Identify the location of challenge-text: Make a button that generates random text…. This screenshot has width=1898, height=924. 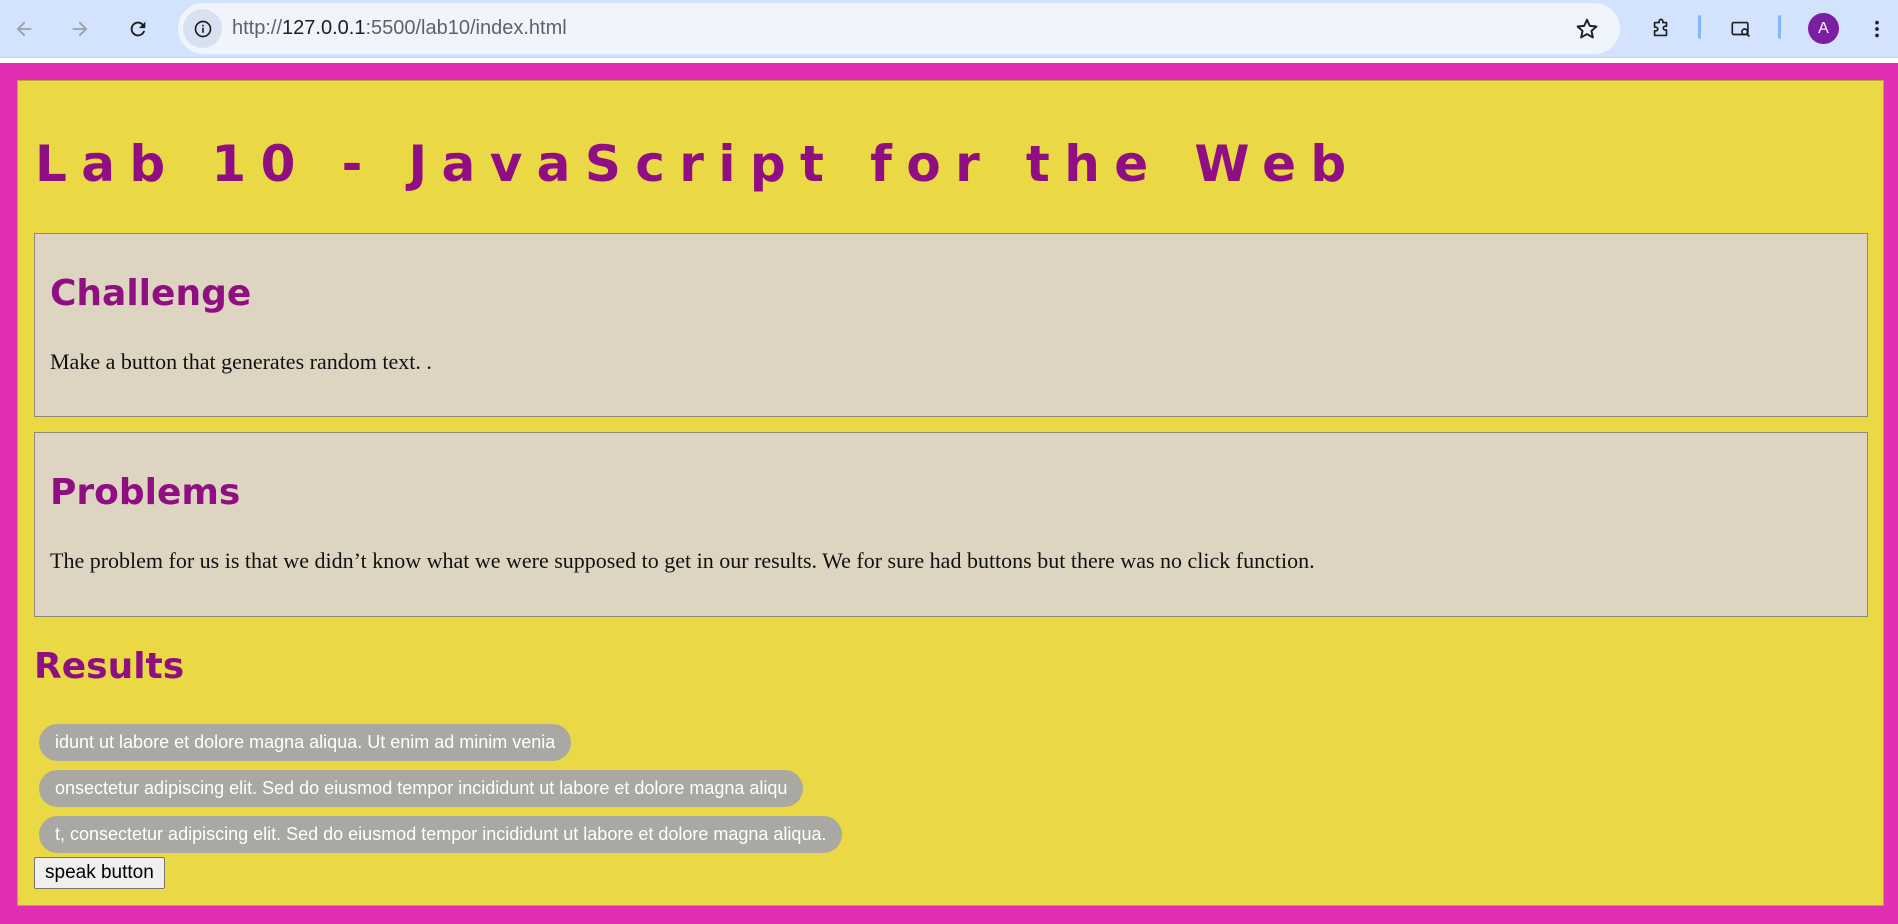
(241, 361).